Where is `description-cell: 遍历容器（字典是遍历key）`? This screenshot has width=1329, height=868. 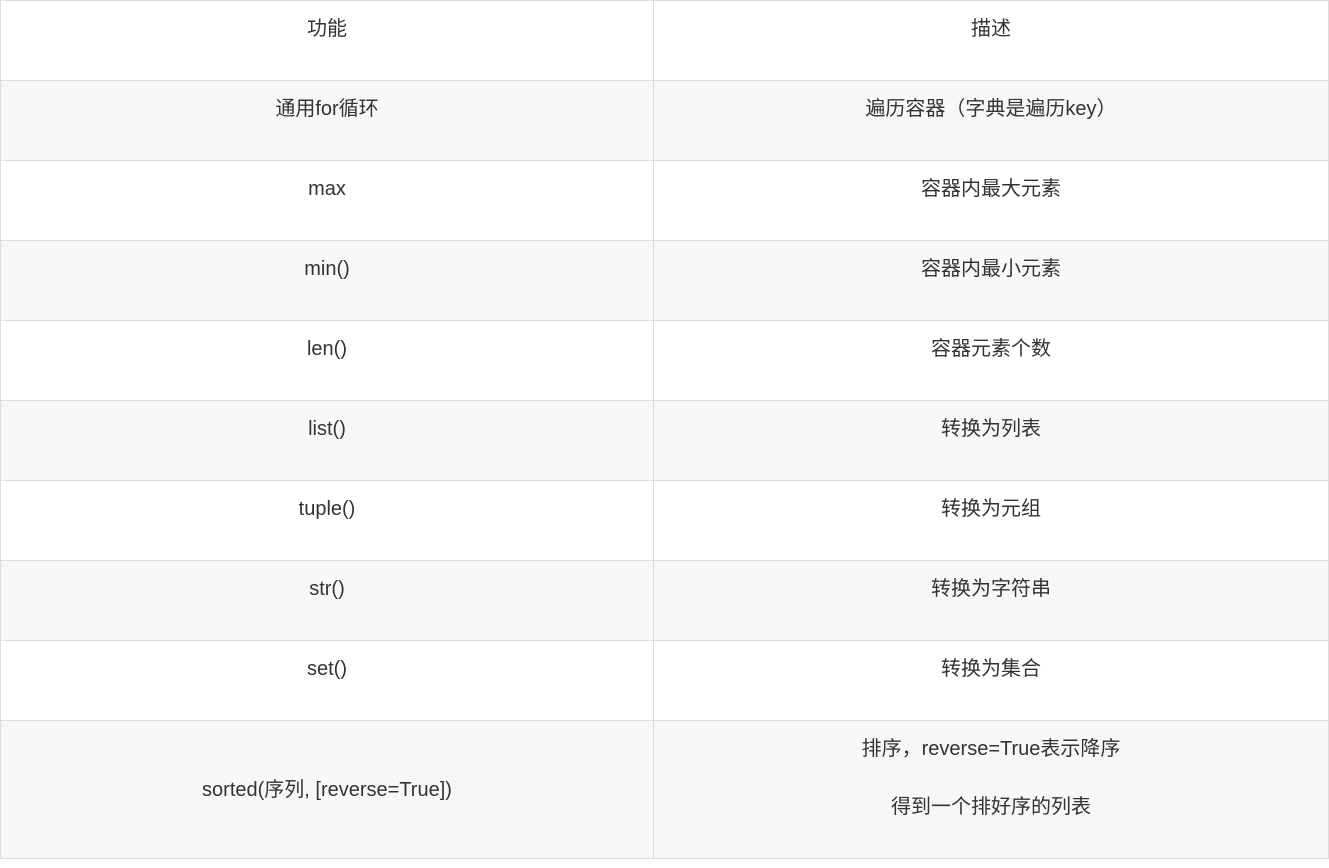 description-cell: 遍历容器（字典是遍历key） is located at coordinates (991, 120).